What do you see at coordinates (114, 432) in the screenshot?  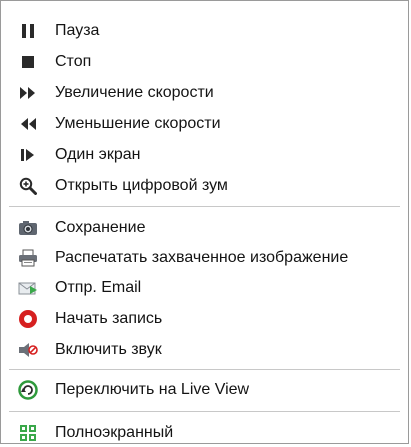 I see `menu-item-label: Полноэкранный` at bounding box center [114, 432].